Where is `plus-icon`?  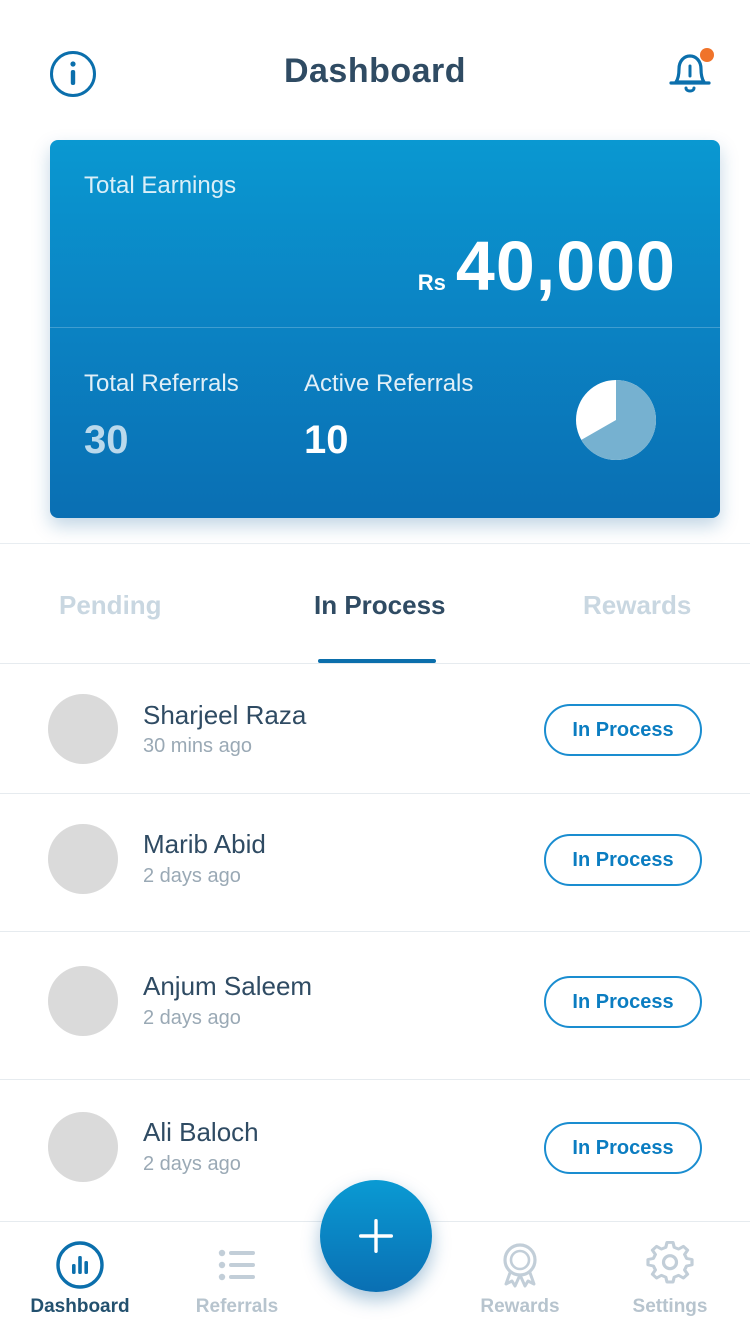 plus-icon is located at coordinates (376, 1236).